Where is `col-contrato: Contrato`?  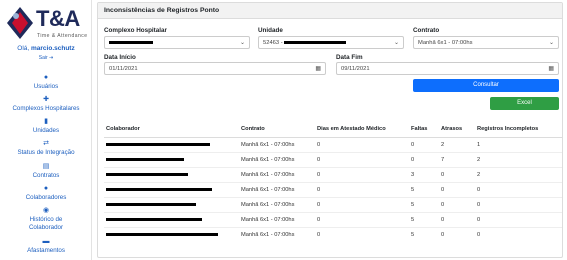 col-contrato: Contrato is located at coordinates (277, 130).